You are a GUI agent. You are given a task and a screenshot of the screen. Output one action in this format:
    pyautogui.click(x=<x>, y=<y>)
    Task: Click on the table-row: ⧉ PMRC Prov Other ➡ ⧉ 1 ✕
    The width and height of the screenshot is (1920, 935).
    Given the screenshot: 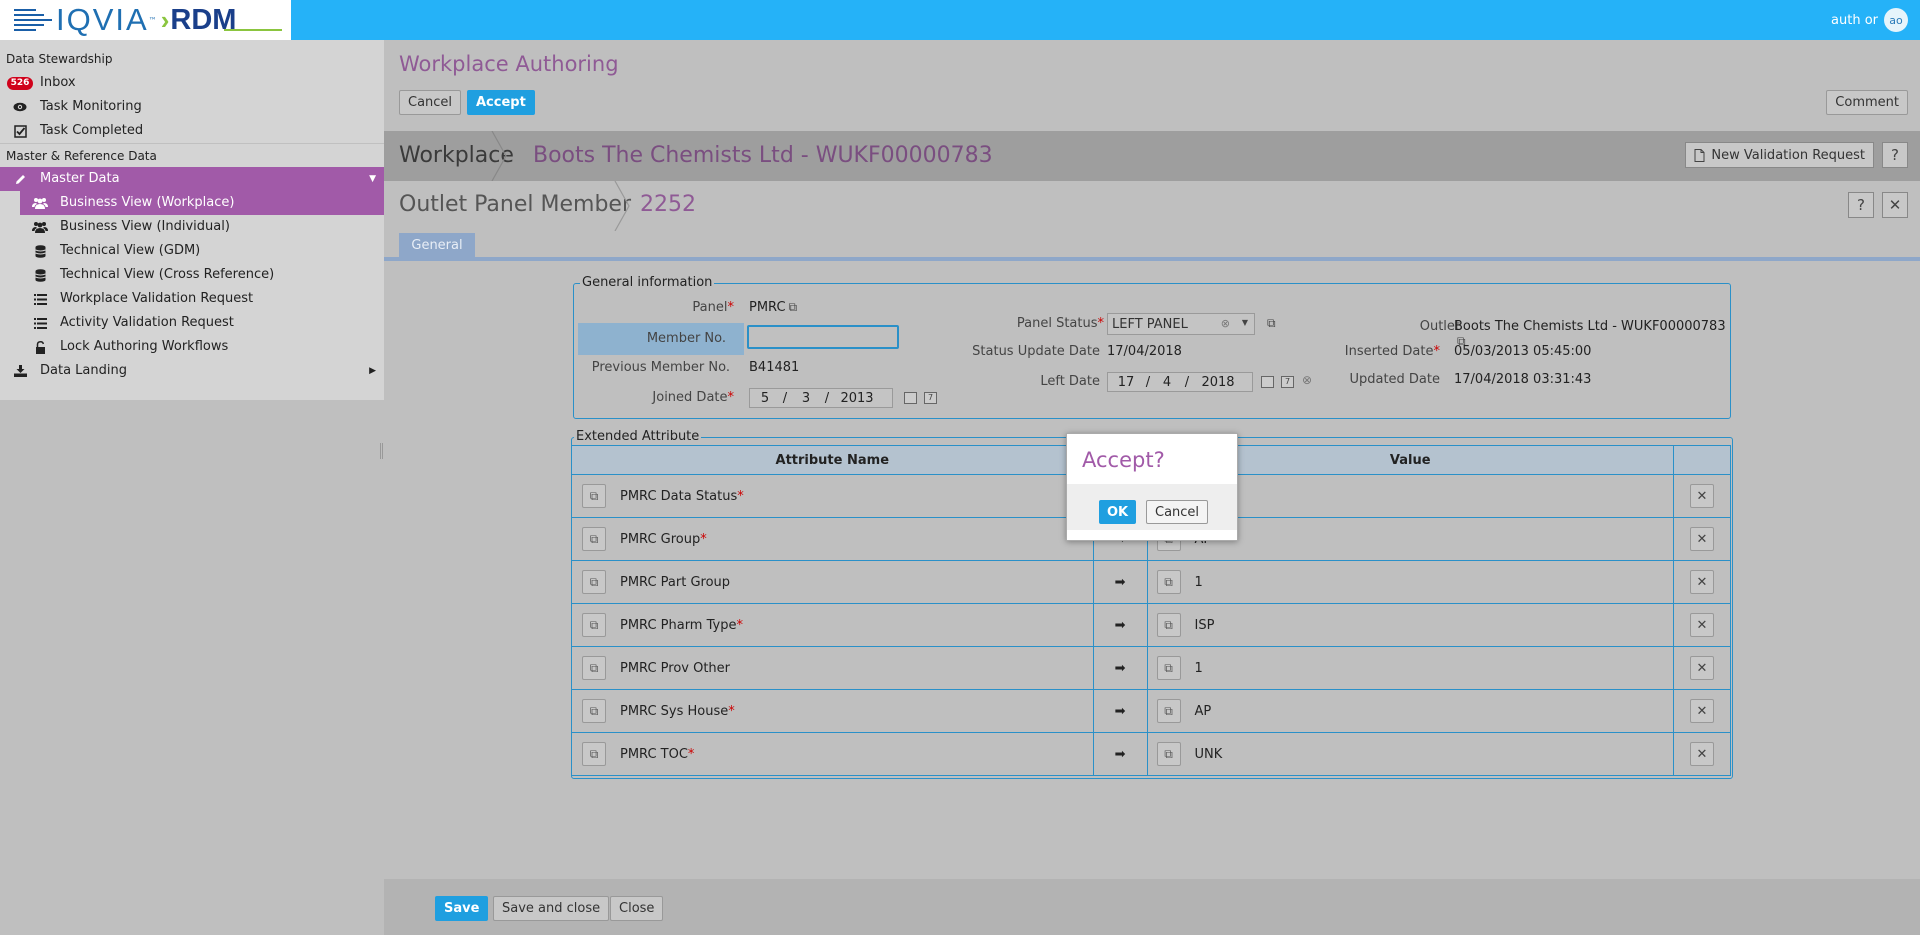 What is the action you would take?
    pyautogui.click(x=1151, y=668)
    